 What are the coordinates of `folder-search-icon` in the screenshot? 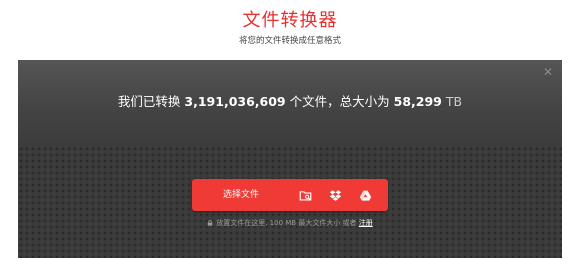 It's located at (305, 195).